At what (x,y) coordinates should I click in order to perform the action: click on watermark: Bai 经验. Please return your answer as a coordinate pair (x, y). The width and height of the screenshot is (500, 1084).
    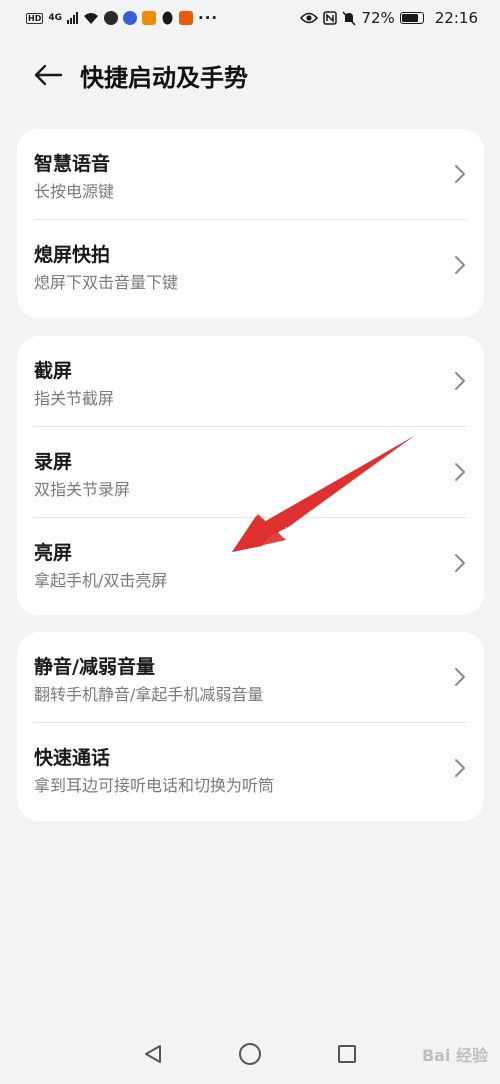
    Looking at the image, I should click on (454, 1055).